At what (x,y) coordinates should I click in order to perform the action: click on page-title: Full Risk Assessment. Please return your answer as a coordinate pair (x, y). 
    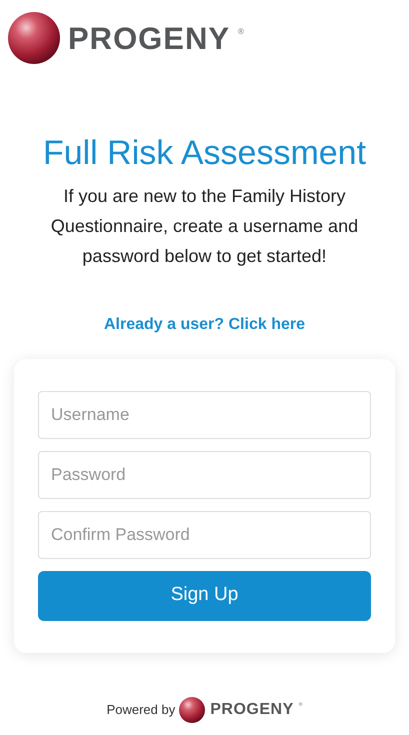
    Looking at the image, I should click on (205, 153).